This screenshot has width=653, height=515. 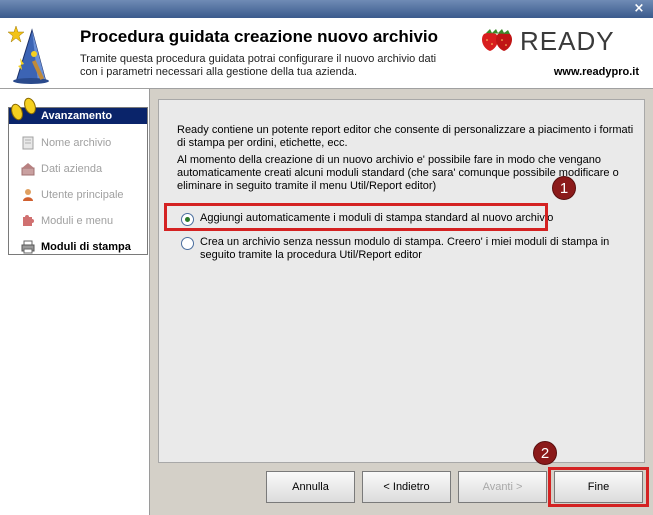 What do you see at coordinates (598, 487) in the screenshot?
I see `highlight-finish` at bounding box center [598, 487].